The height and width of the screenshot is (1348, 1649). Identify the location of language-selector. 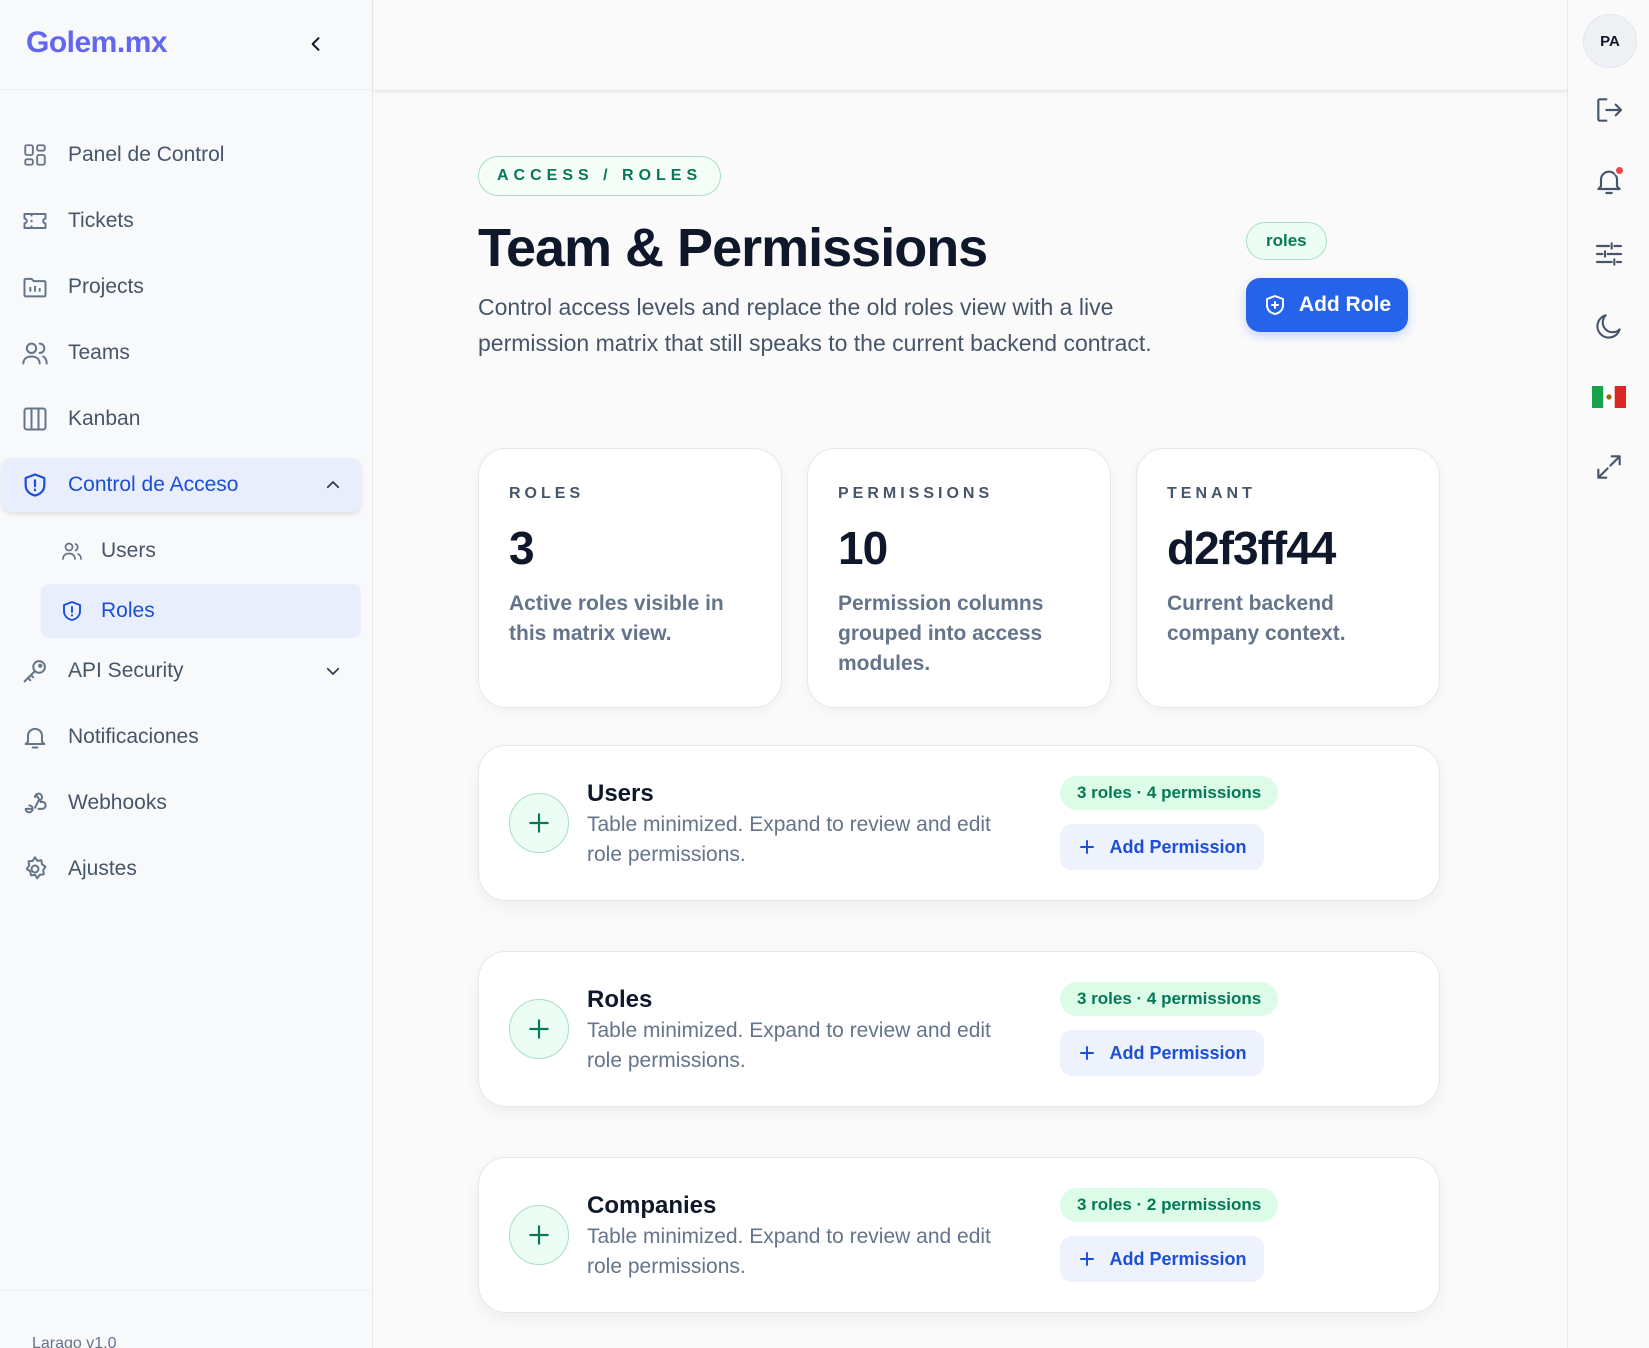
(1609, 397).